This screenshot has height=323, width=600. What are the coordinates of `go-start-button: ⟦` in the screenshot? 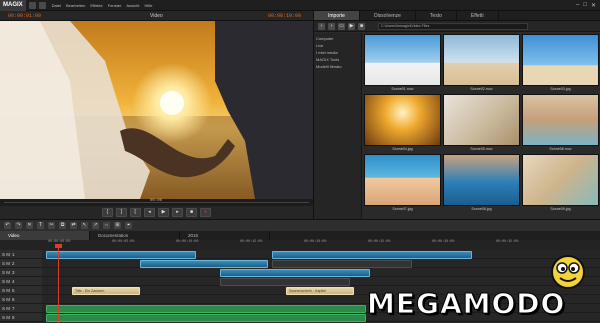 It's located at (135, 212).